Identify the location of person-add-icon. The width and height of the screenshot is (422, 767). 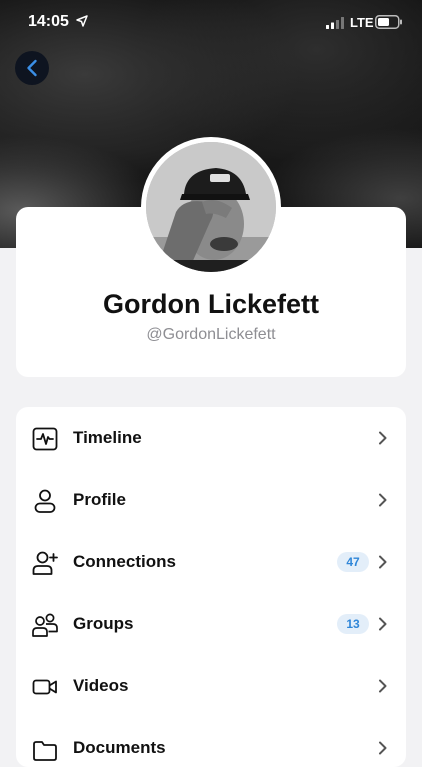
(45, 563).